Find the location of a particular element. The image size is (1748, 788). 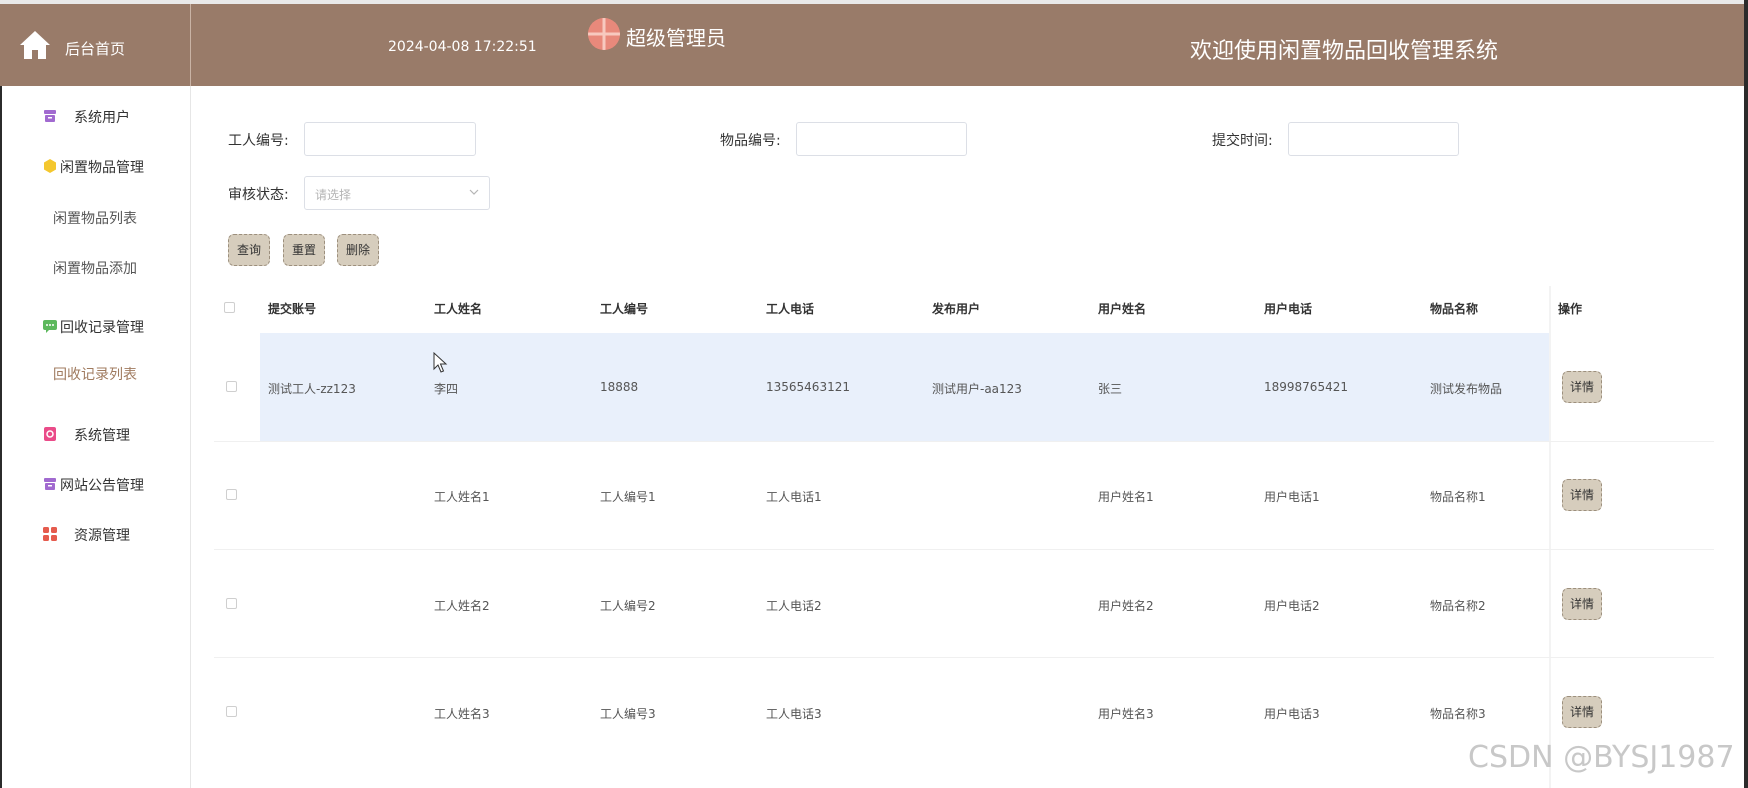

table-cell: 工人电话3 is located at coordinates (794, 714).